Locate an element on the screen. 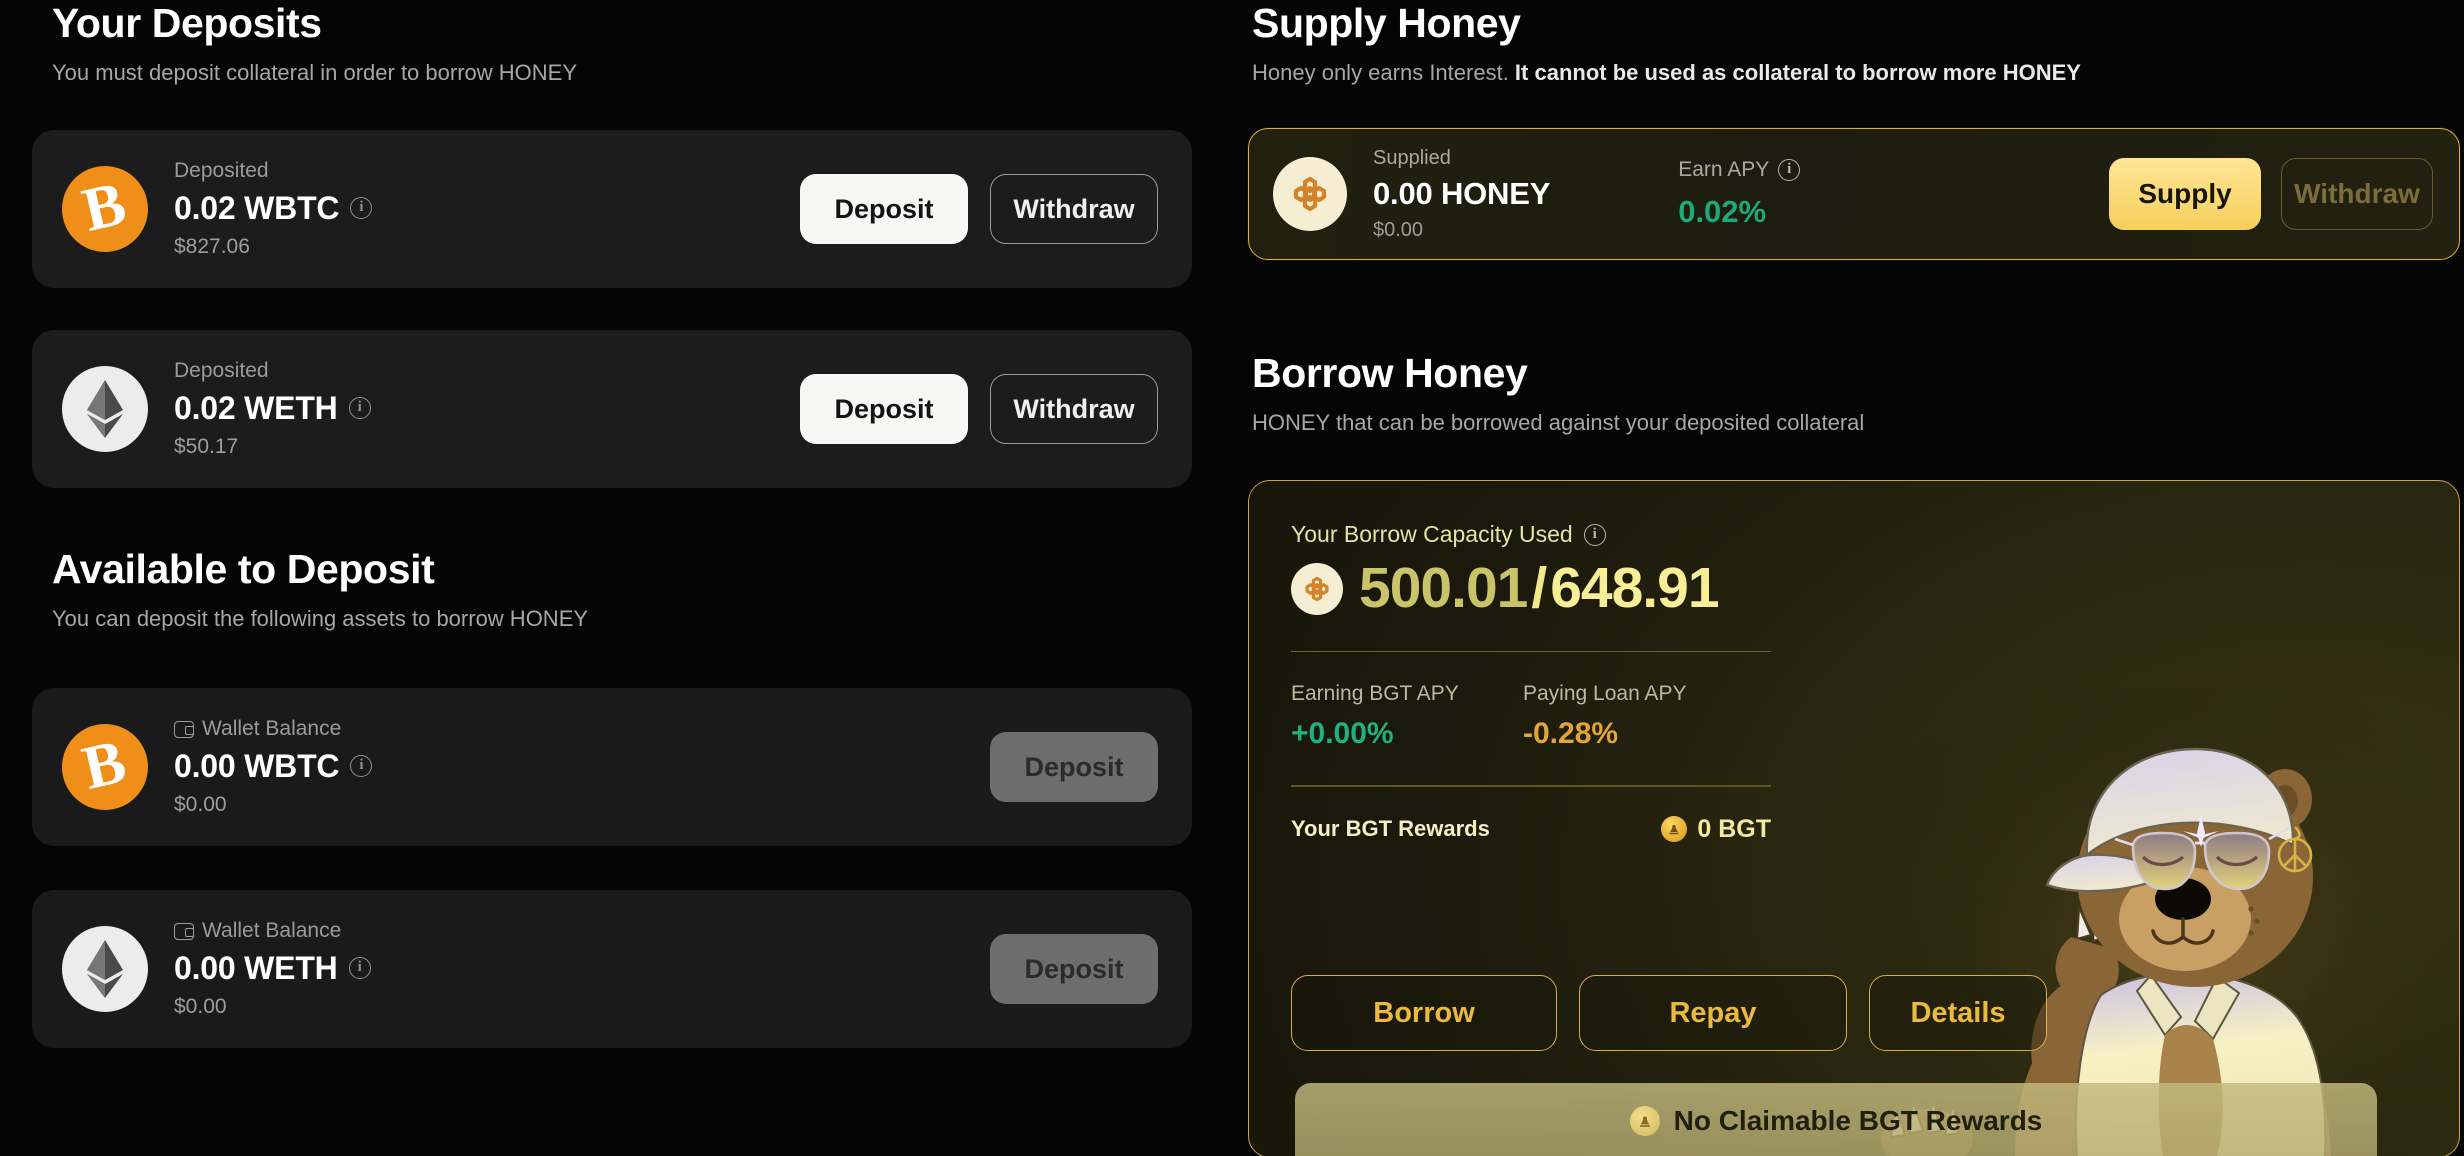 The width and height of the screenshot is (2464, 1156). available-wbtc-label: Wallet Balance is located at coordinates (272, 729).